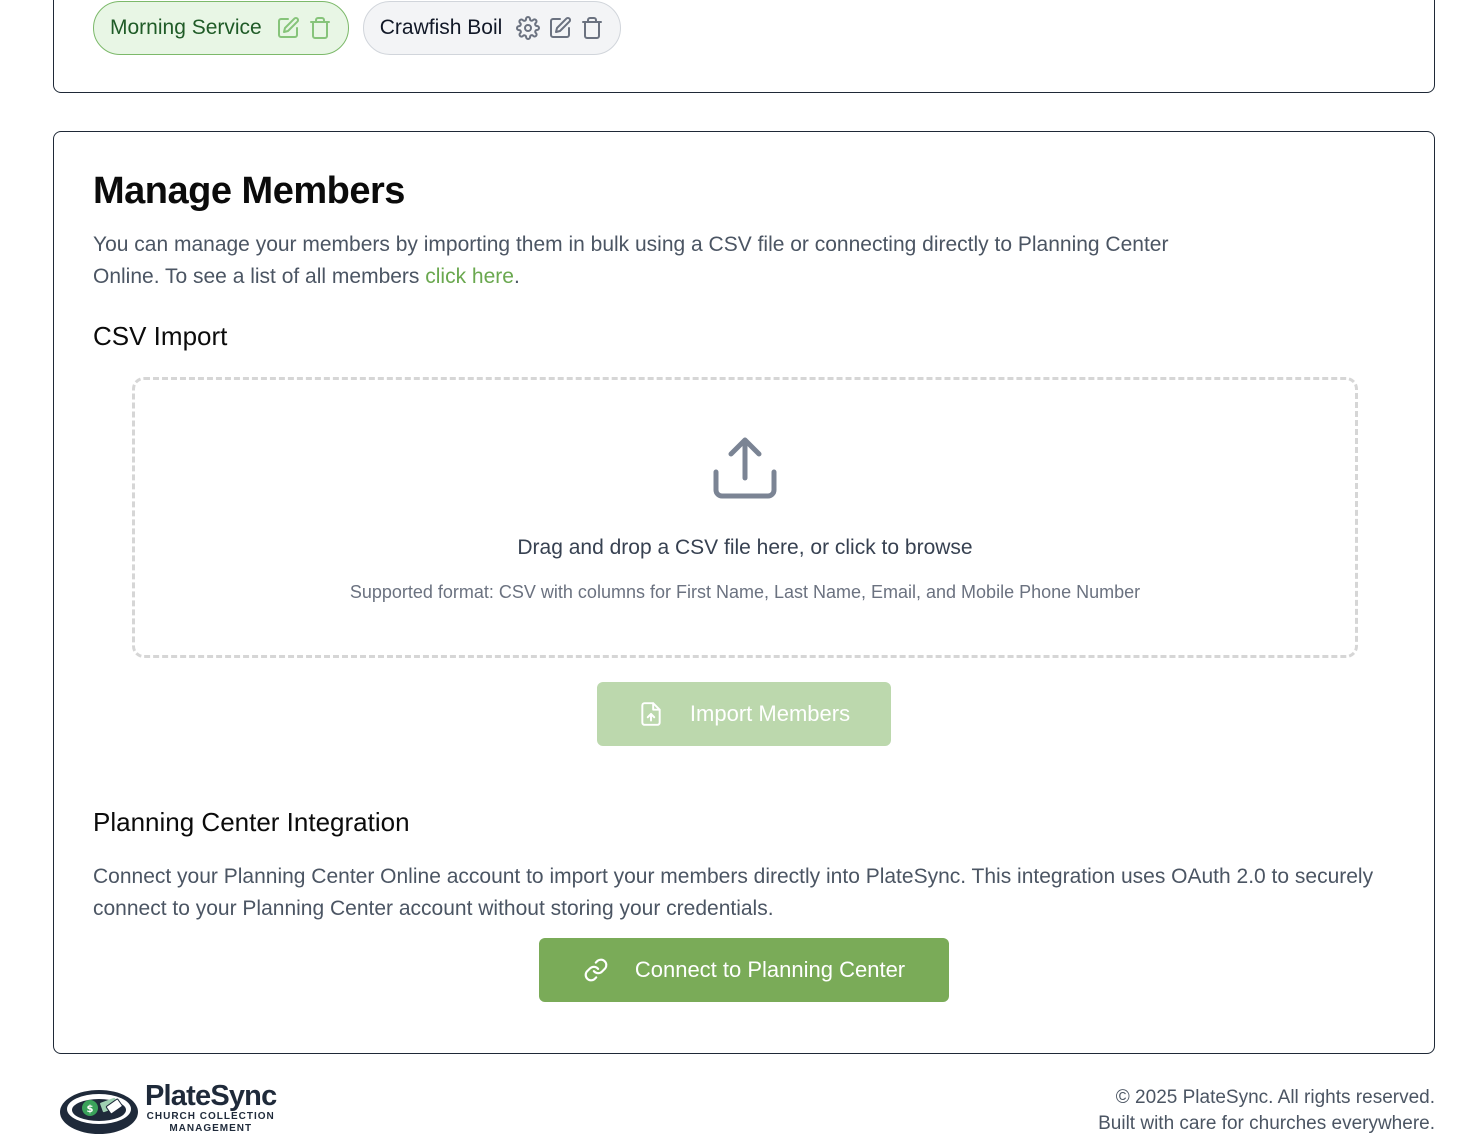 This screenshot has width=1482, height=1148. What do you see at coordinates (528, 28) in the screenshot?
I see `gear-icon` at bounding box center [528, 28].